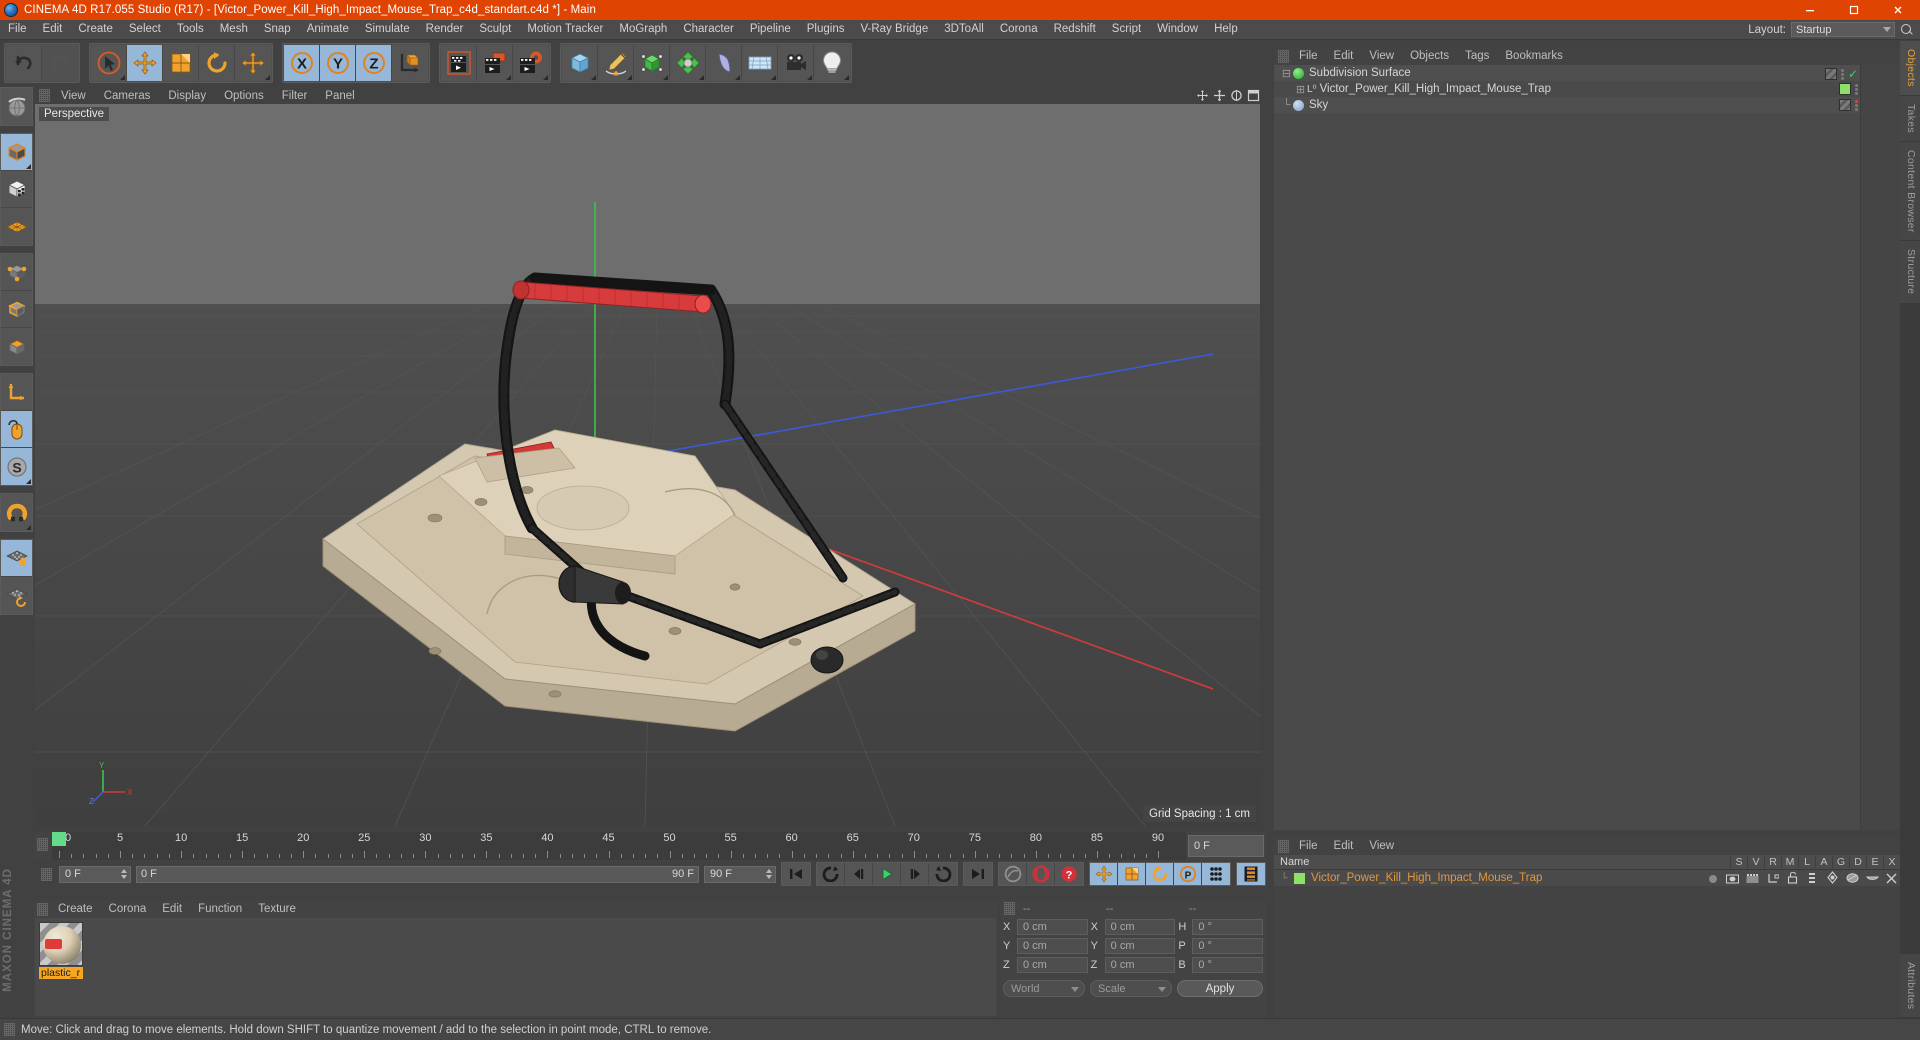 Image resolution: width=1920 pixels, height=1040 pixels. I want to click on material-item: plastic_r, so click(61, 950).